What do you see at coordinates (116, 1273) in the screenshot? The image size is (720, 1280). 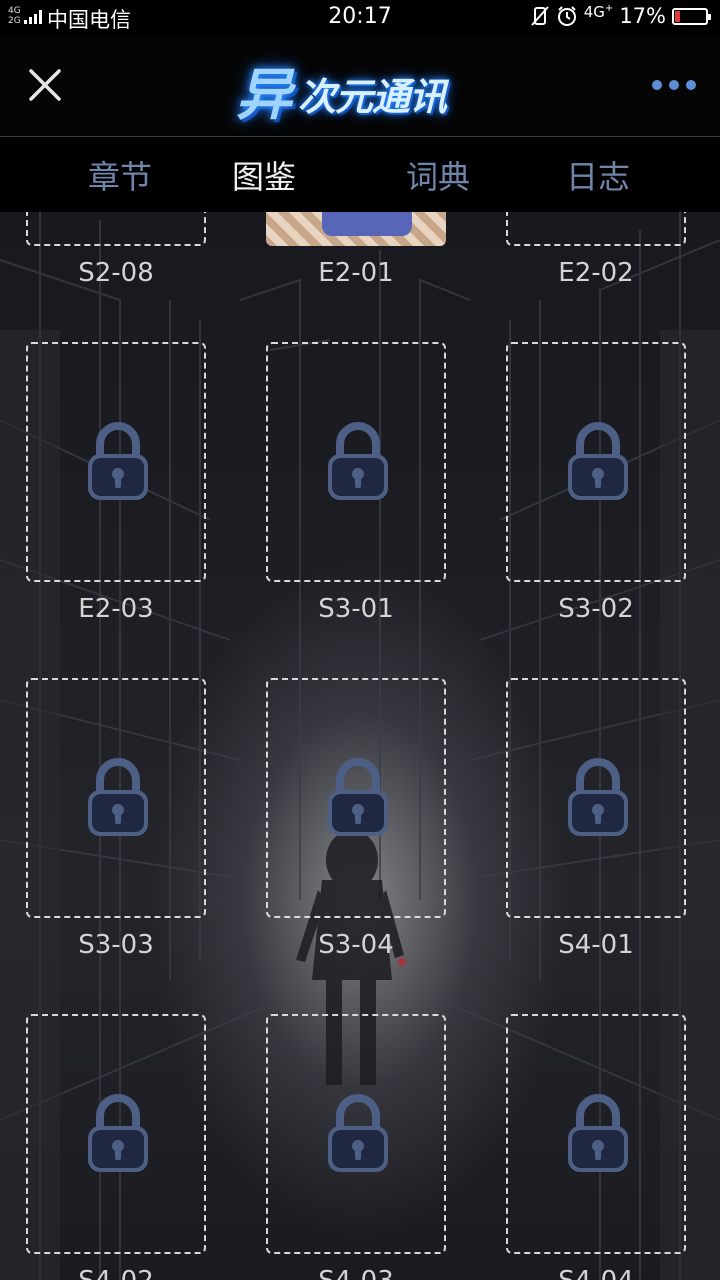 I see `gallery-item-label: S4-02` at bounding box center [116, 1273].